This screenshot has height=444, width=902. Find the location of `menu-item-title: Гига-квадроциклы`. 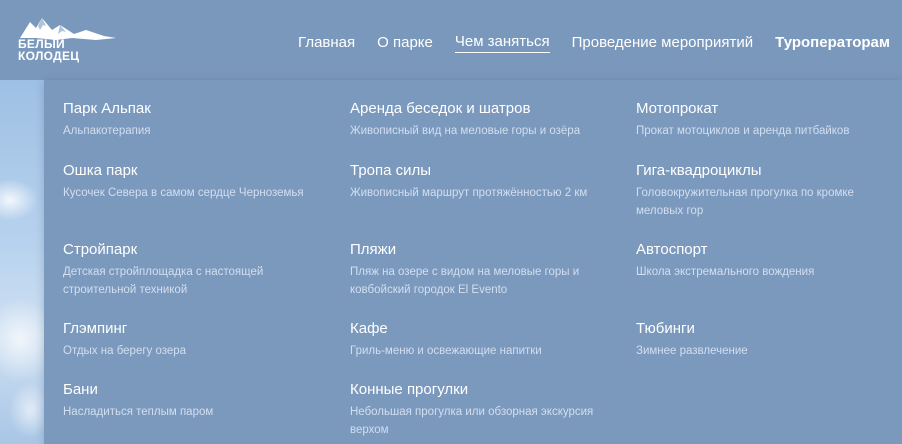

menu-item-title: Гига-квадроциклы is located at coordinates (699, 170).